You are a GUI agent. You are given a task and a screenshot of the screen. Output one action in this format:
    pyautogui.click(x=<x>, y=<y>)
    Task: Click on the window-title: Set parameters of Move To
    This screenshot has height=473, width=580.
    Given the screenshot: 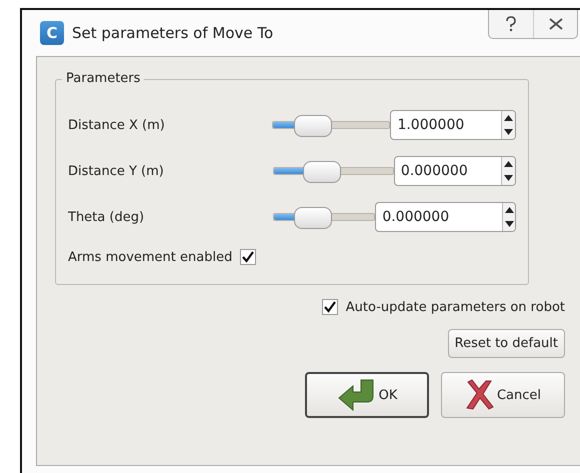 What is the action you would take?
    pyautogui.click(x=173, y=33)
    